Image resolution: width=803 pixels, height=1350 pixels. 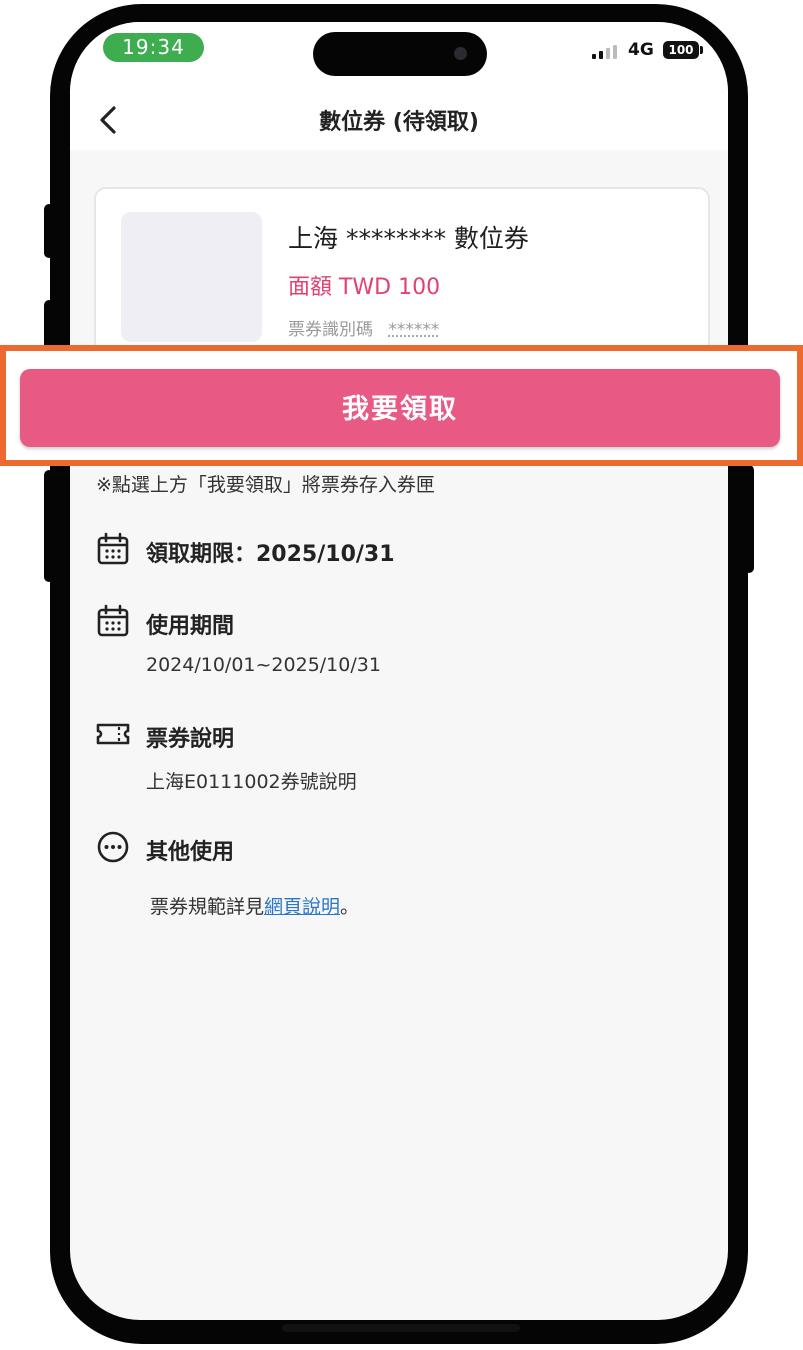 What do you see at coordinates (408, 238) in the screenshot?
I see `voucher-name: 上海 ******** 數位券` at bounding box center [408, 238].